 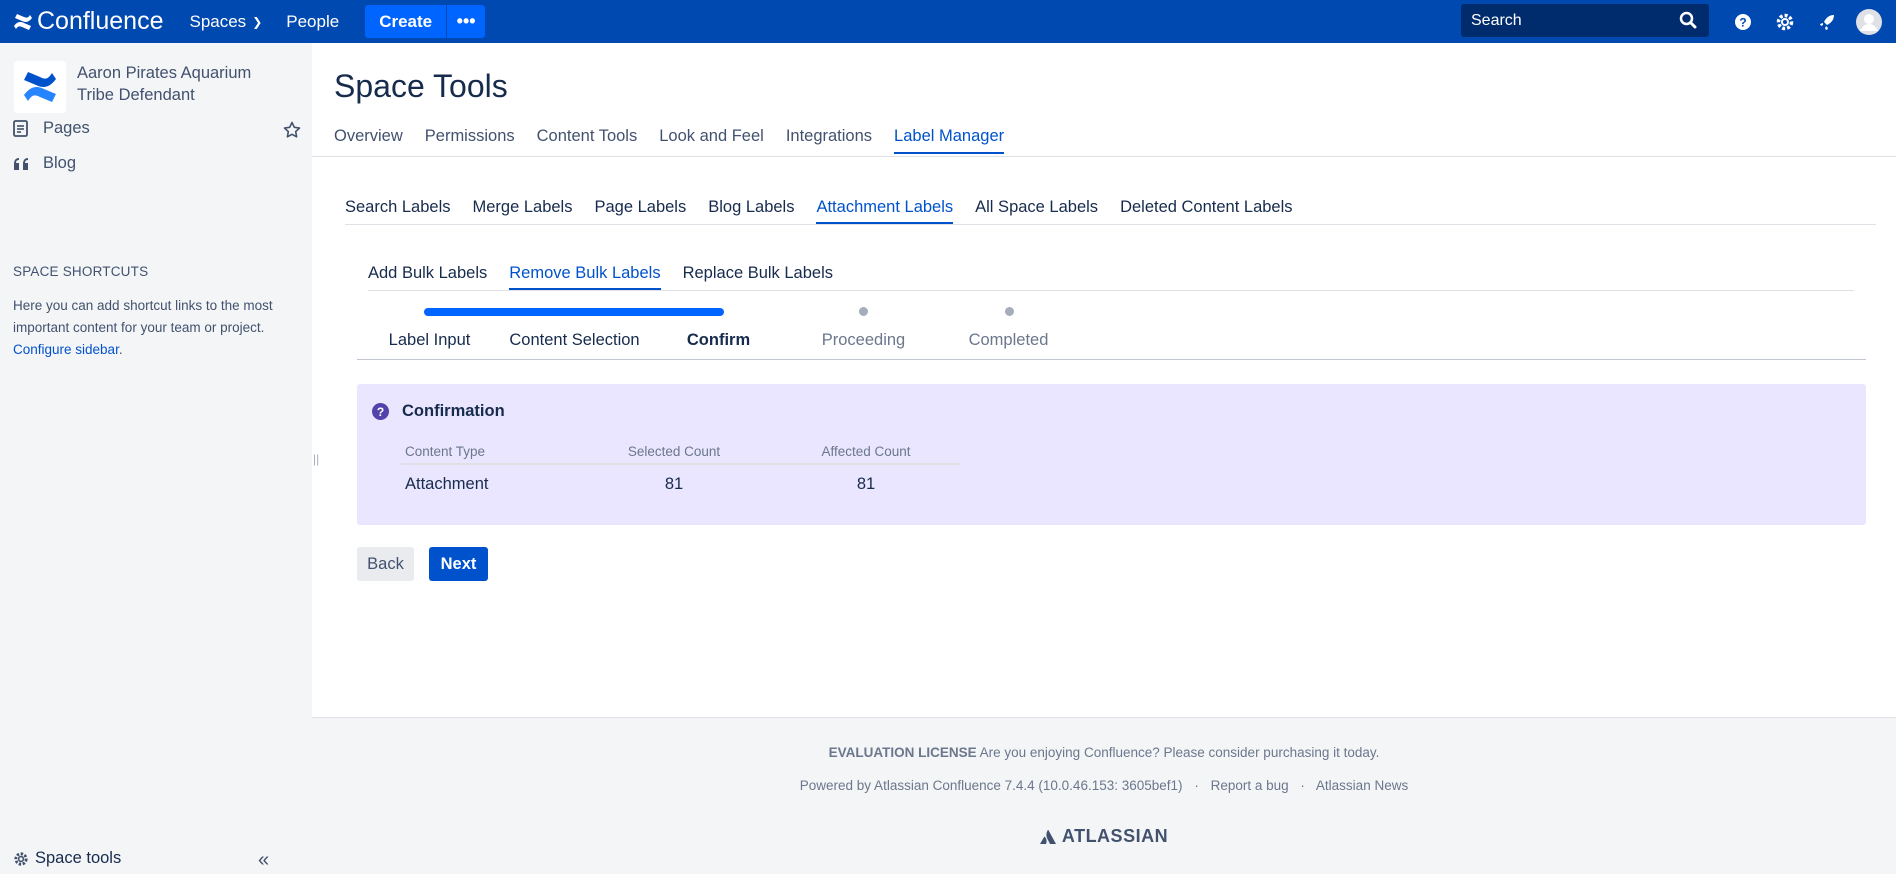 I want to click on tab-look-and-feel: Look and Feel, so click(x=711, y=140).